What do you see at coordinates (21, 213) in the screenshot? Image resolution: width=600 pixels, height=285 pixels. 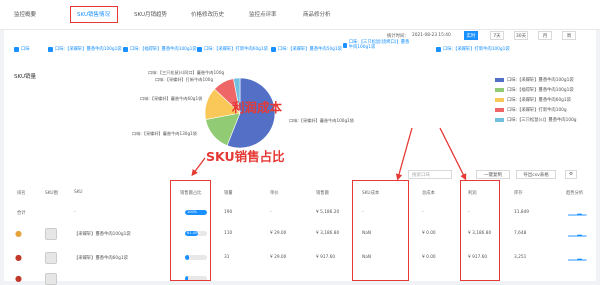 I see `row-rank: 合计` at bounding box center [21, 213].